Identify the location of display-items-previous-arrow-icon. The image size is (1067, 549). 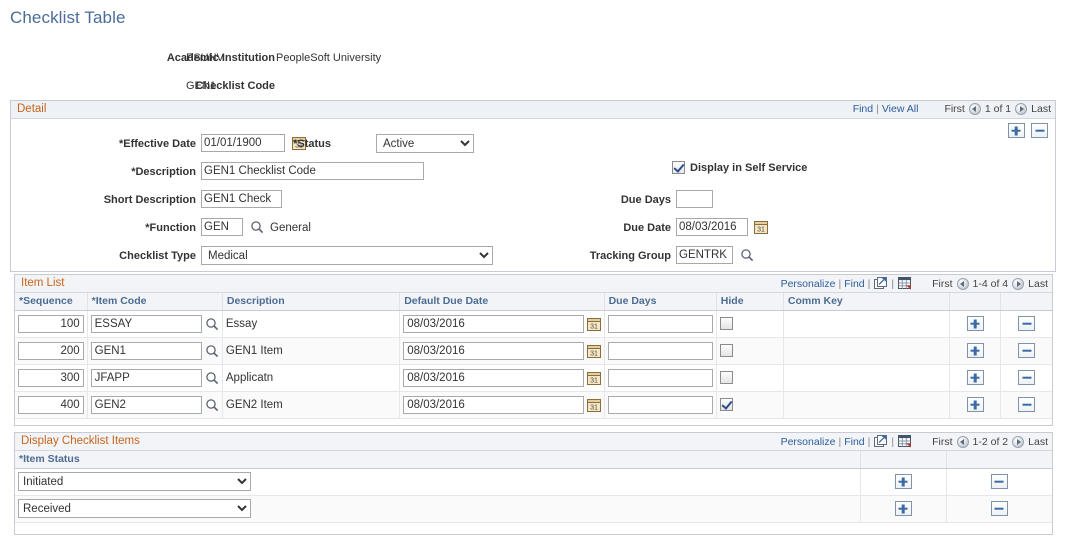
(962, 441).